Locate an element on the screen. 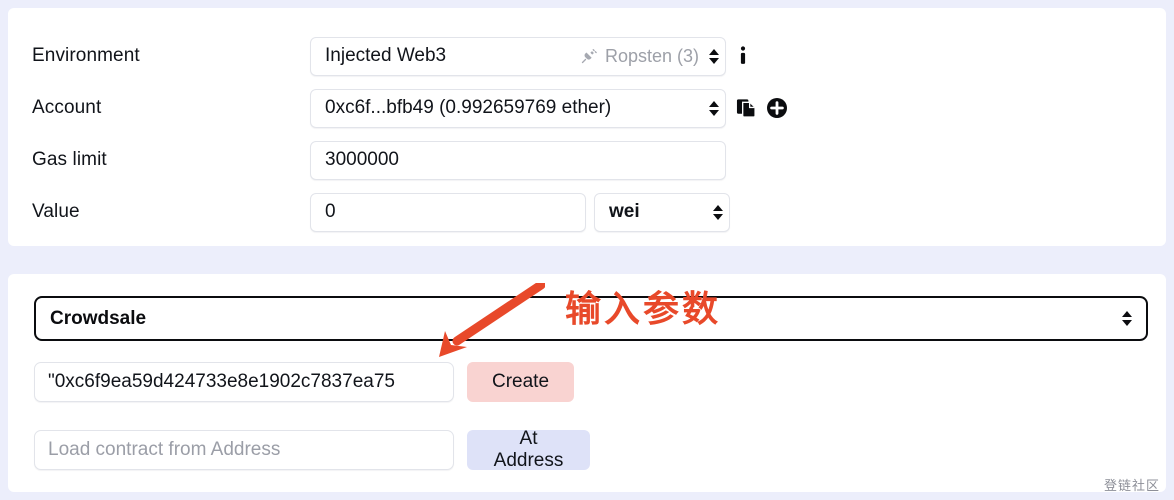 The height and width of the screenshot is (500, 1174). plus-circle-icon is located at coordinates (777, 108).